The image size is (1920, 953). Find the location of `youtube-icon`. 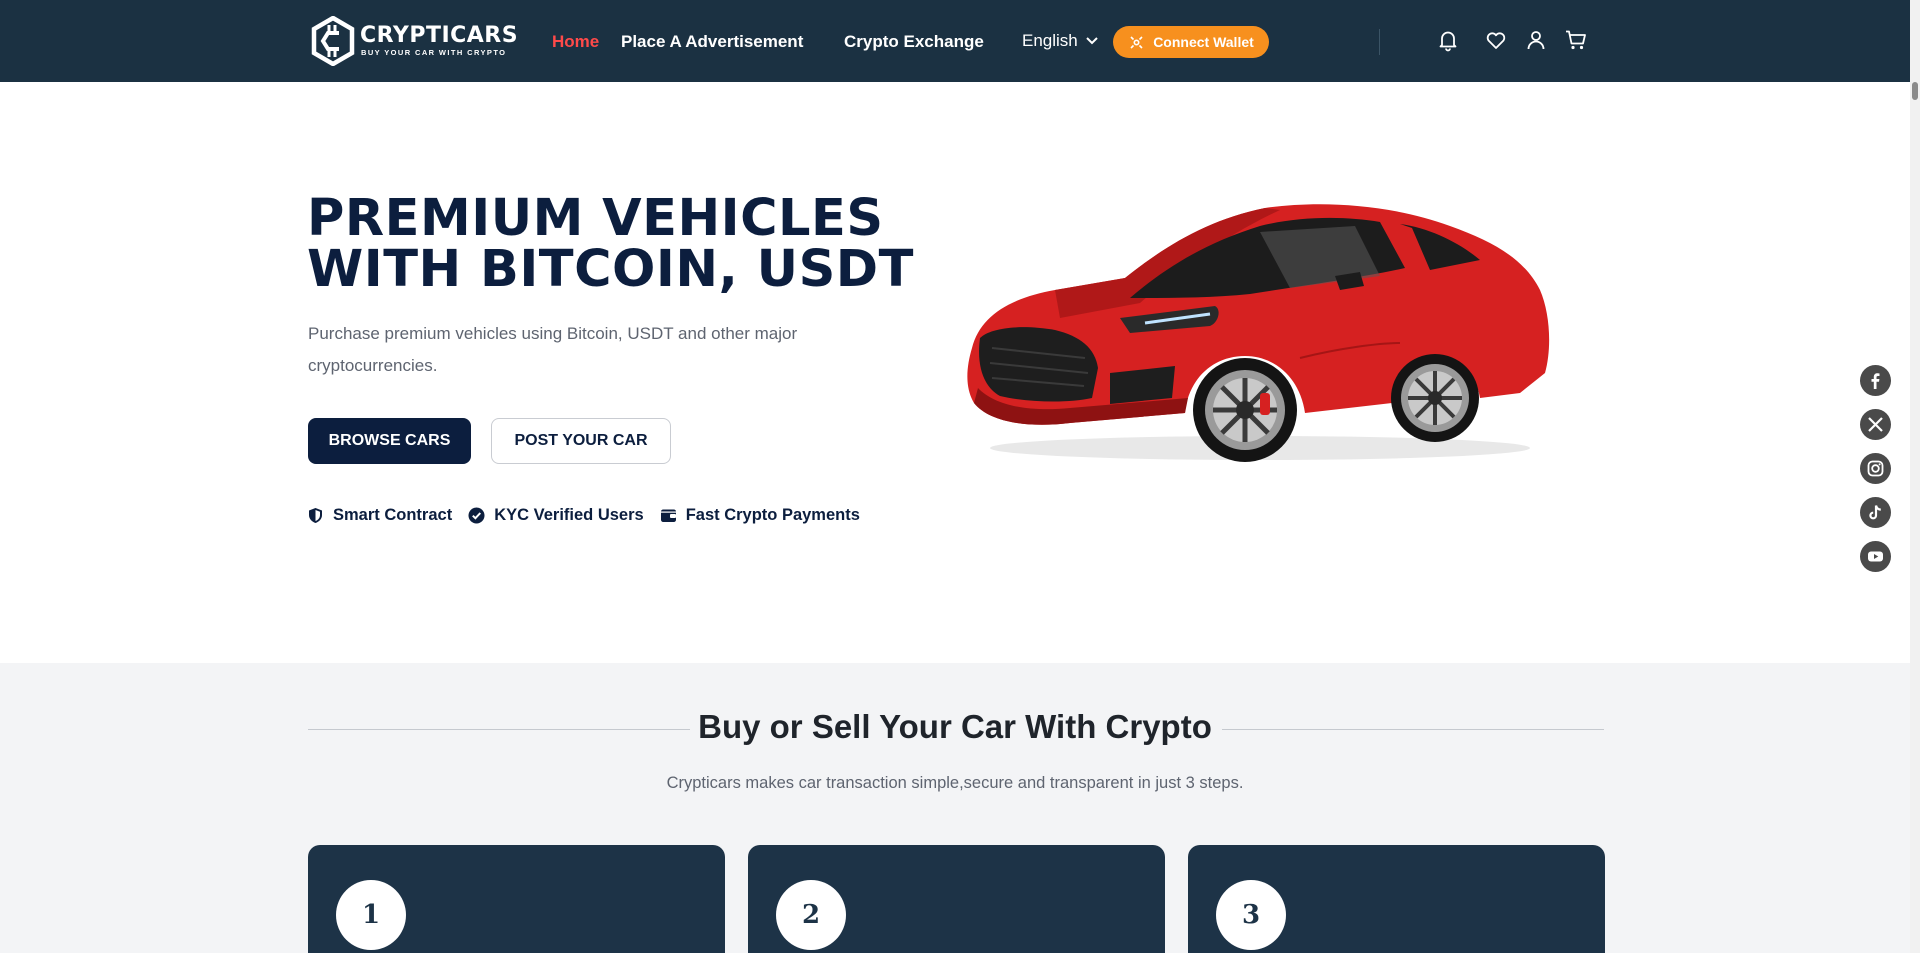

youtube-icon is located at coordinates (1875, 556).